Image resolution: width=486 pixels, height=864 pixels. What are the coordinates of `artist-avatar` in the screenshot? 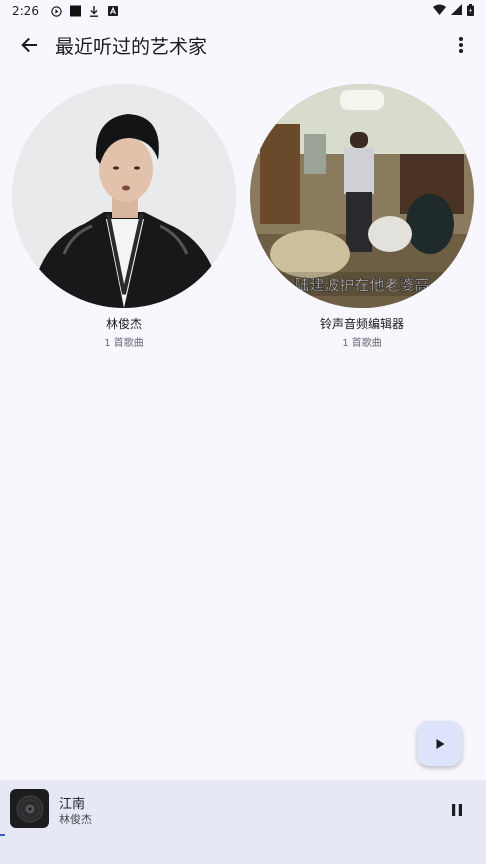 It's located at (124, 196).